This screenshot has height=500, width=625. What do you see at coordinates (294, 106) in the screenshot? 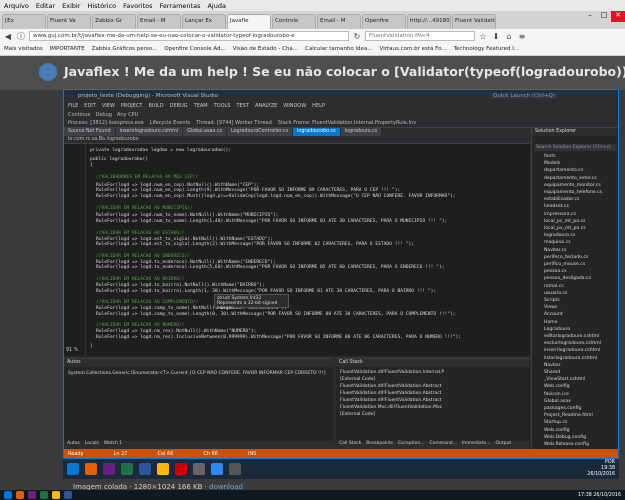
I see `vs-menu-item: WINDOW` at bounding box center [294, 106].